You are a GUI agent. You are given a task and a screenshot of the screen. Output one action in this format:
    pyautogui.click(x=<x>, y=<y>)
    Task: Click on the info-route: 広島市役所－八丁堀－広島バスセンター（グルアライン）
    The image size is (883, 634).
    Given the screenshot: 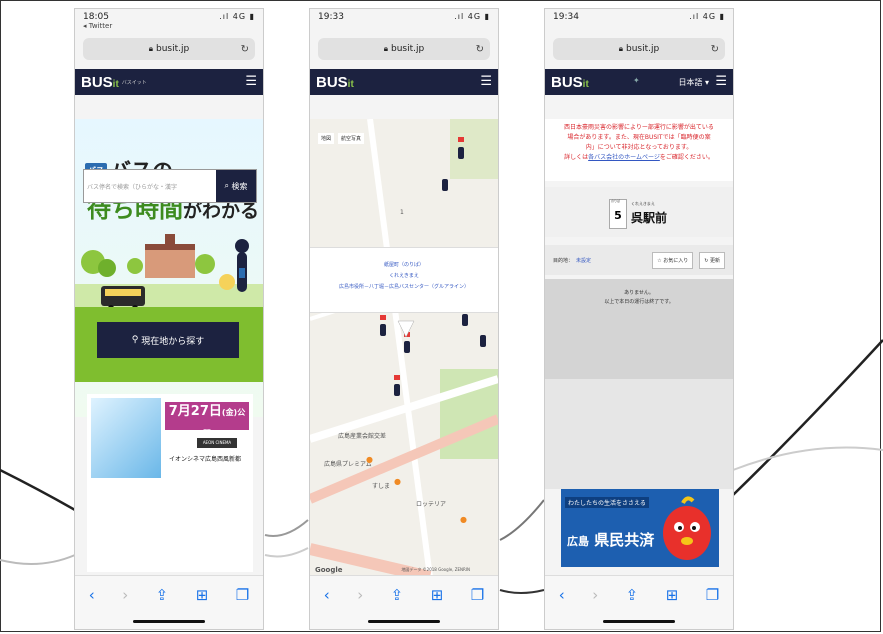 What is the action you would take?
    pyautogui.click(x=403, y=287)
    